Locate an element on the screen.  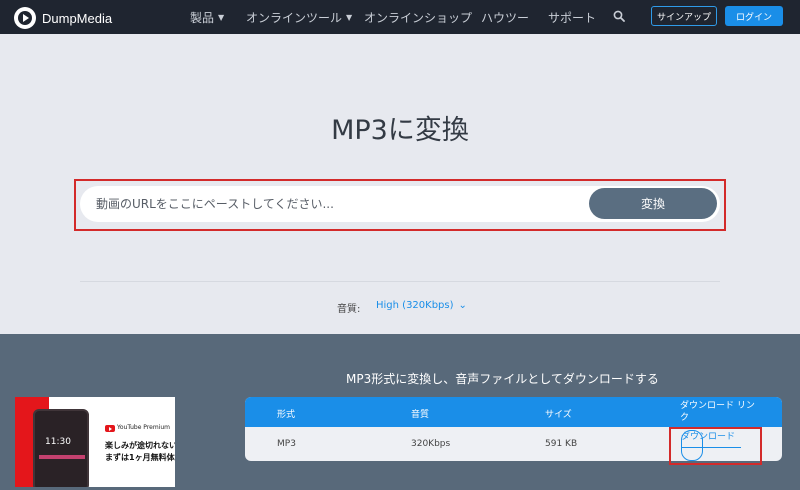
search-icon is located at coordinates (619, 16).